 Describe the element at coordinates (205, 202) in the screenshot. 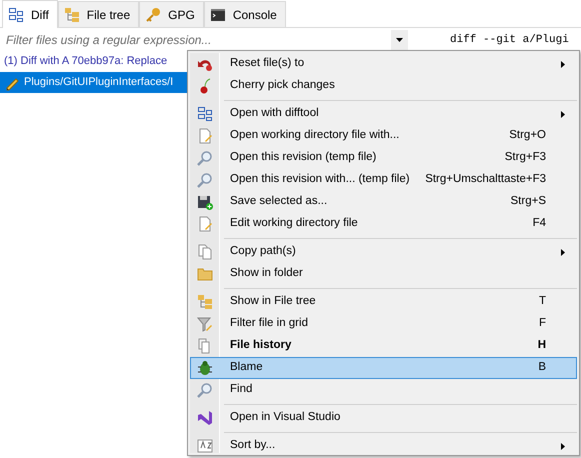

I see `save-icon` at that location.